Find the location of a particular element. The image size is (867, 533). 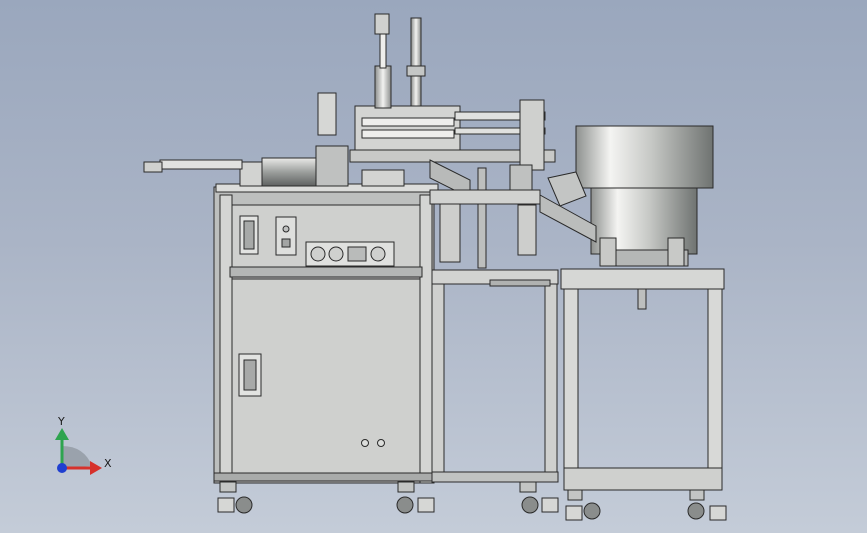

vibratory-bowl is located at coordinates (626, 196).